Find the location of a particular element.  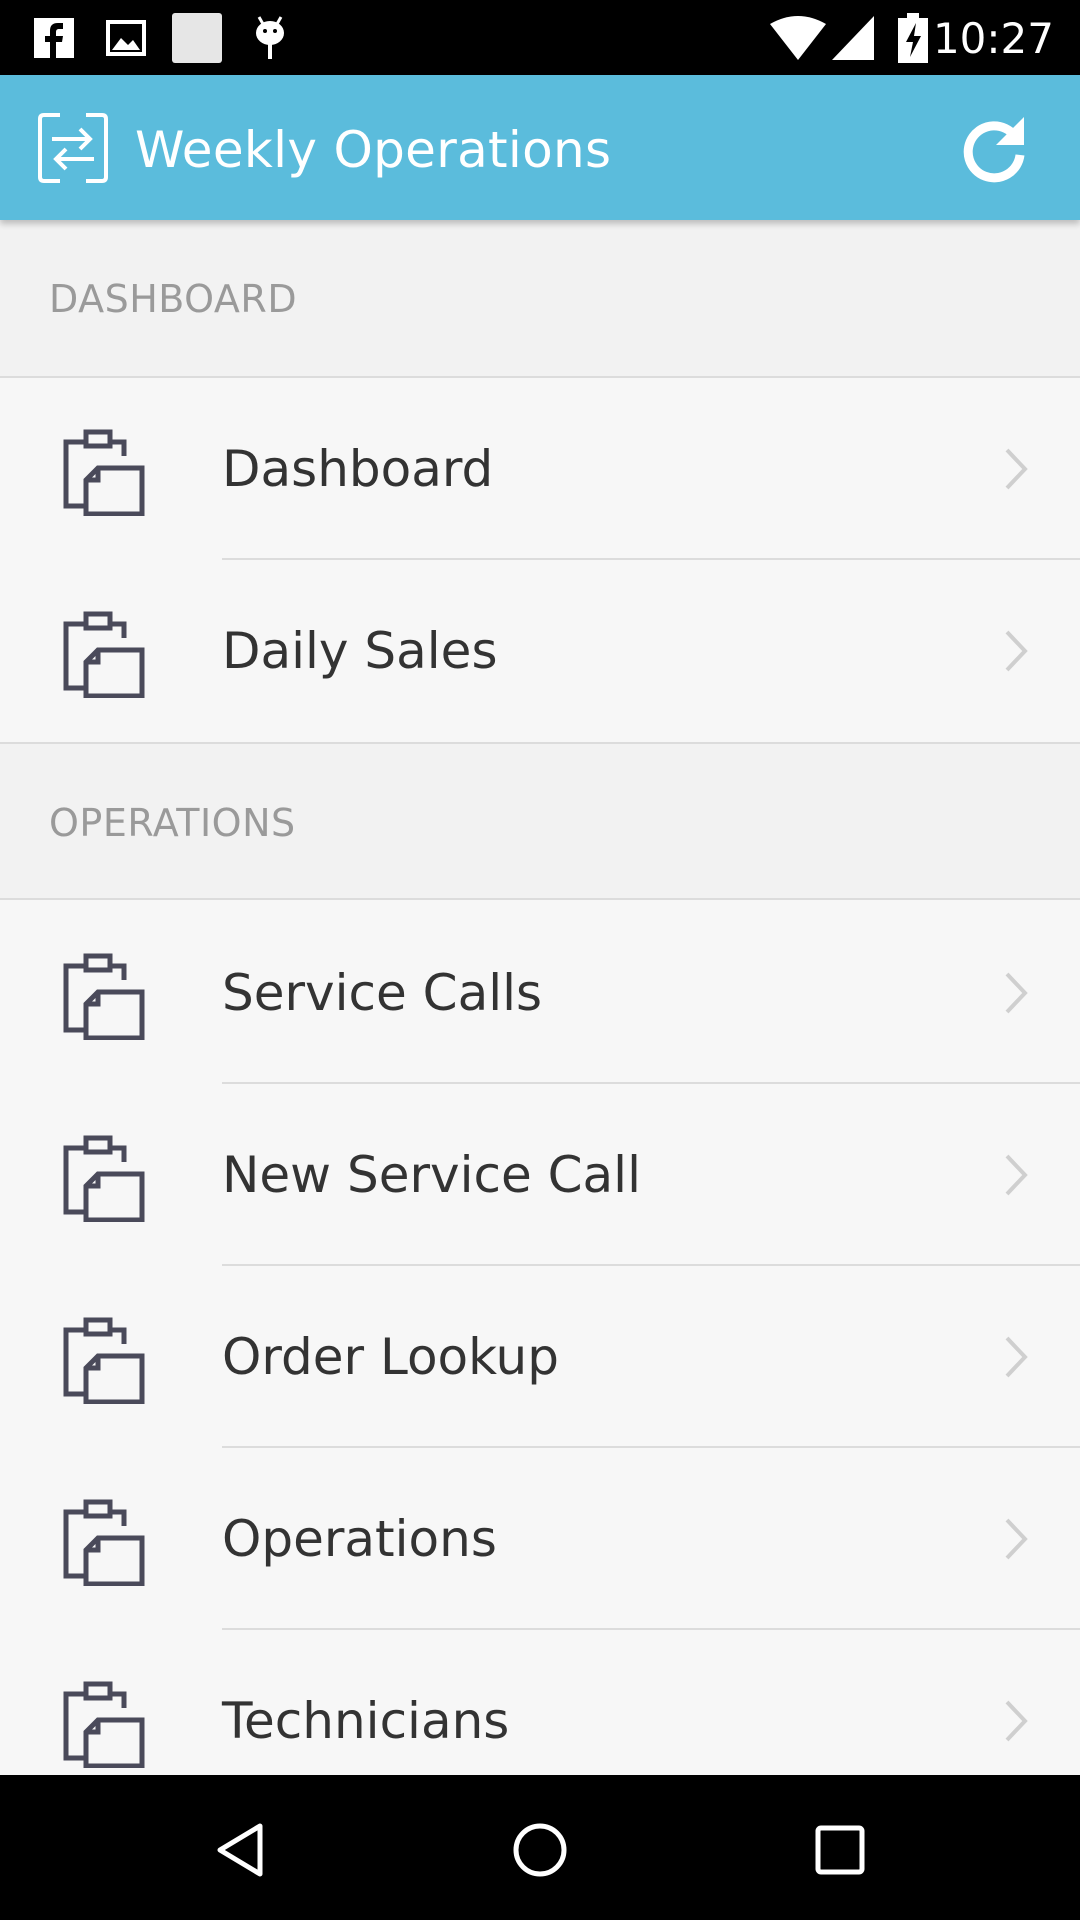

menu-item-label: Service Calls is located at coordinates (382, 993).